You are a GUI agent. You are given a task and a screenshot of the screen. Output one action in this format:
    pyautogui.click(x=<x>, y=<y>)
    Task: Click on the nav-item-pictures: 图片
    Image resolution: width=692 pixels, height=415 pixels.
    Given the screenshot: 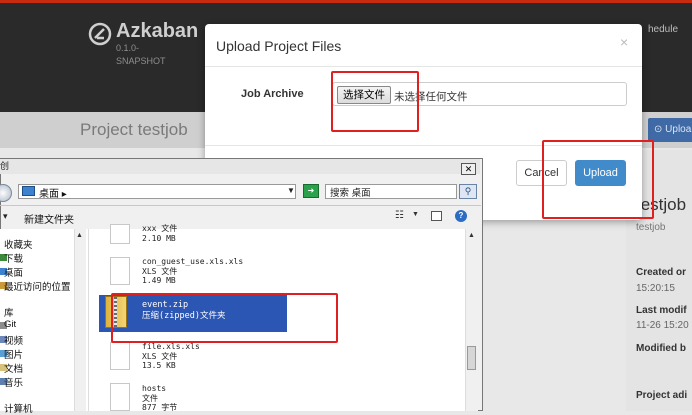 What is the action you would take?
    pyautogui.click(x=13, y=354)
    